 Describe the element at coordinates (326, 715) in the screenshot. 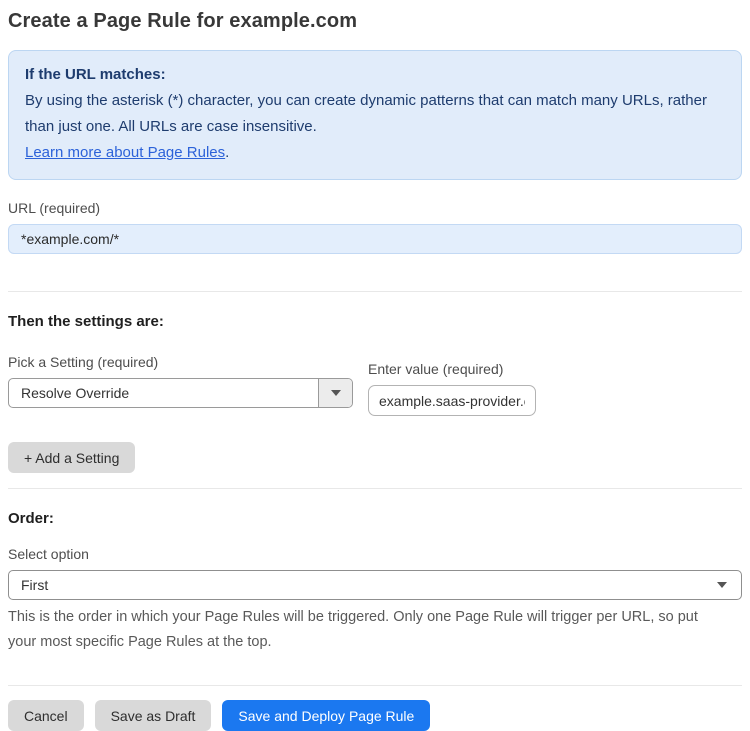

I see `save-and-deploy-button: Save and Deploy Page Rule` at that location.